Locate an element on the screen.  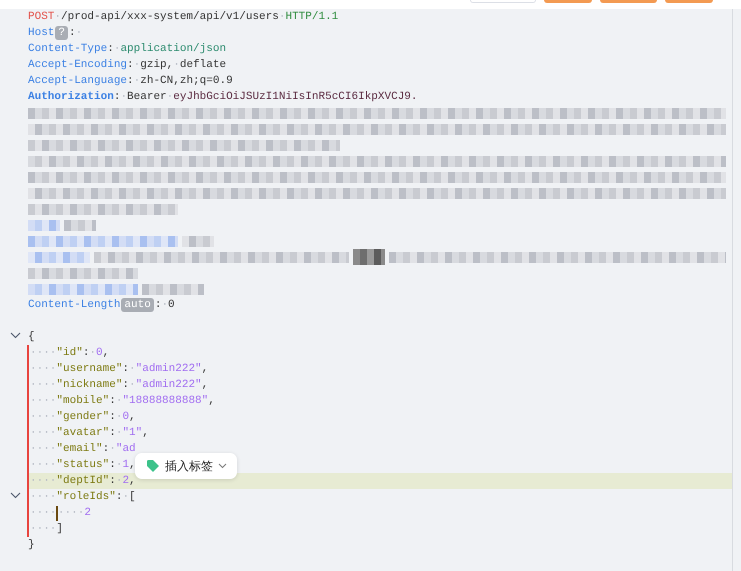
code-text: :· is located at coordinates (75, 33).